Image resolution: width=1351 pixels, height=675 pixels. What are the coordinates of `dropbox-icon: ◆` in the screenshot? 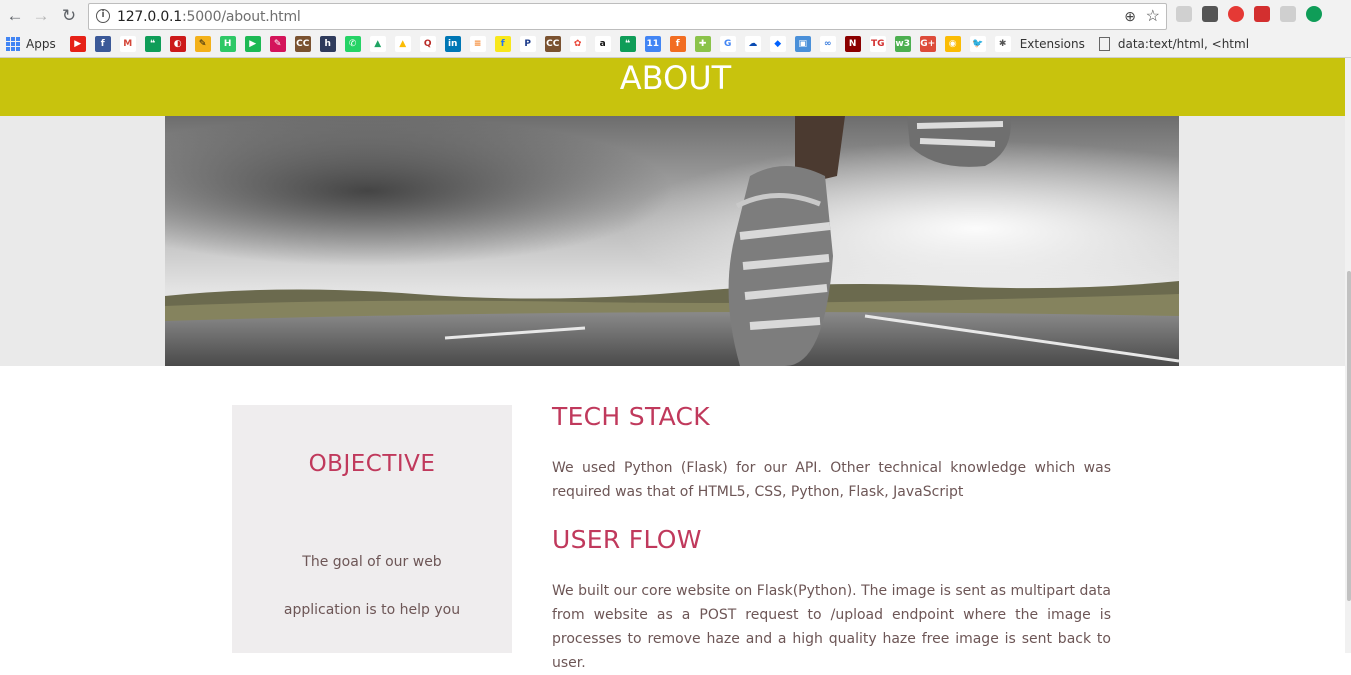 It's located at (777, 44).